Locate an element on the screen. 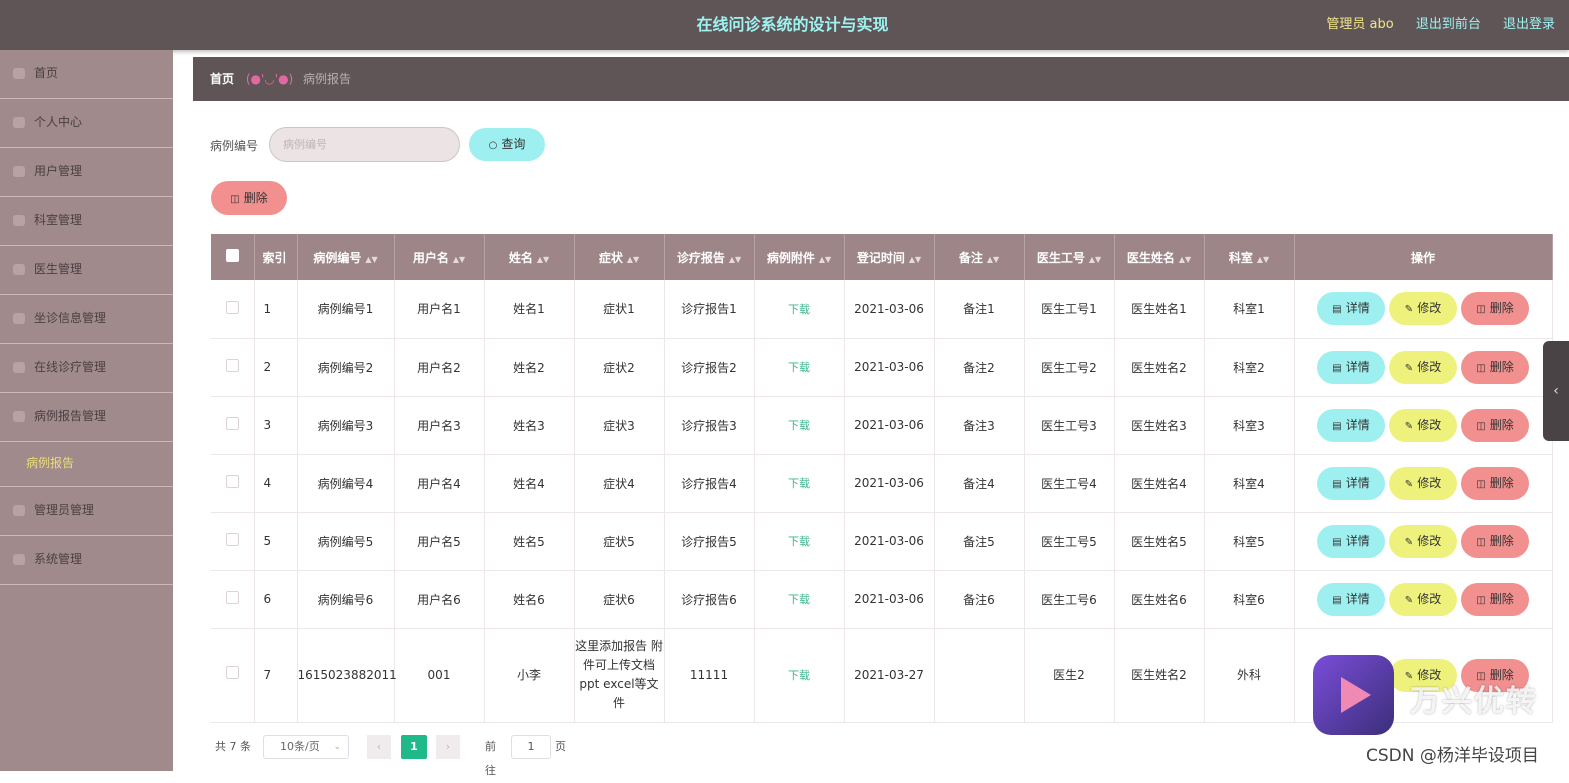 Image resolution: width=1569 pixels, height=783 pixels. select-all-checkbox is located at coordinates (232, 255).